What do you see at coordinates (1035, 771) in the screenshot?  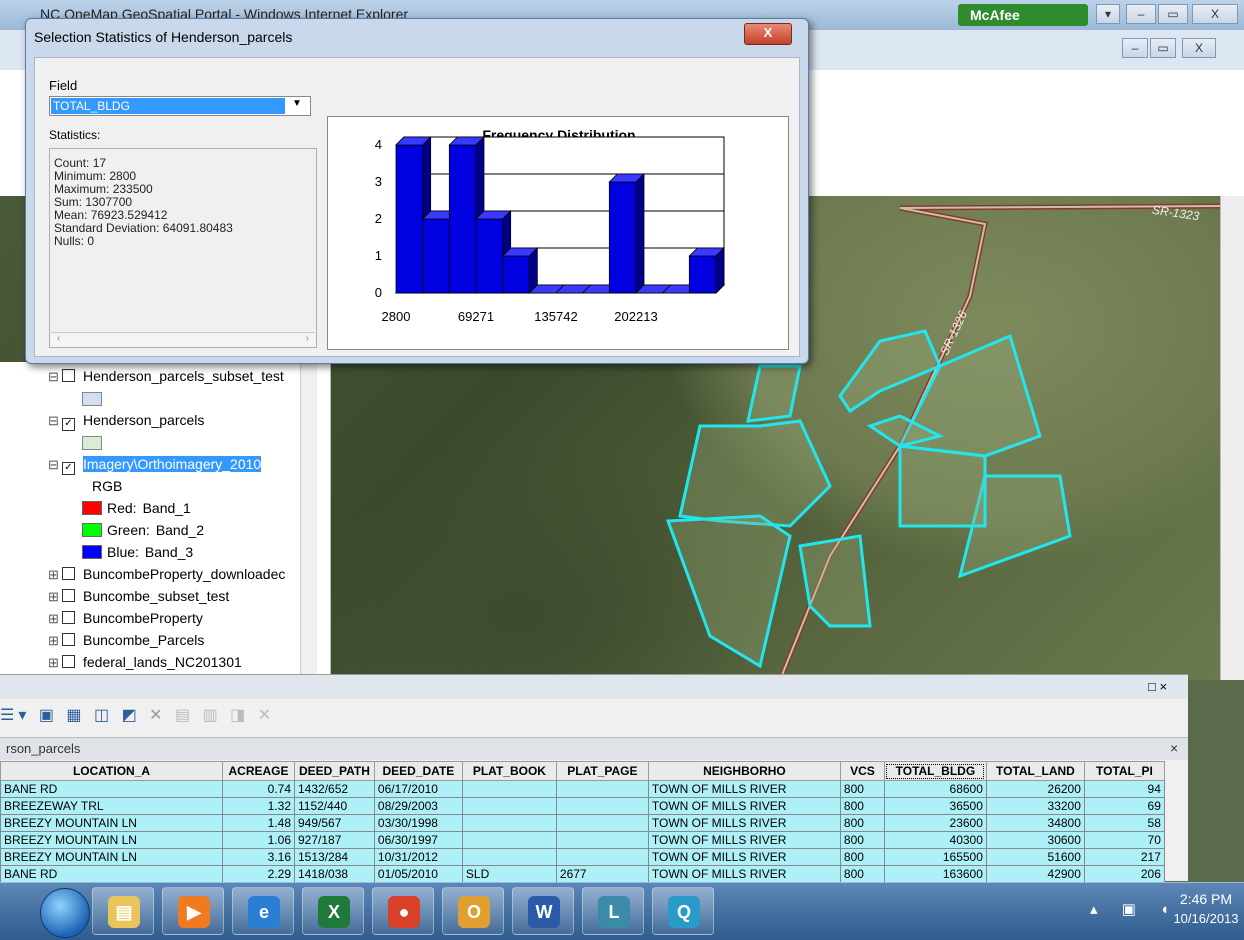 I see `column-header: TOTAL_LAND` at bounding box center [1035, 771].